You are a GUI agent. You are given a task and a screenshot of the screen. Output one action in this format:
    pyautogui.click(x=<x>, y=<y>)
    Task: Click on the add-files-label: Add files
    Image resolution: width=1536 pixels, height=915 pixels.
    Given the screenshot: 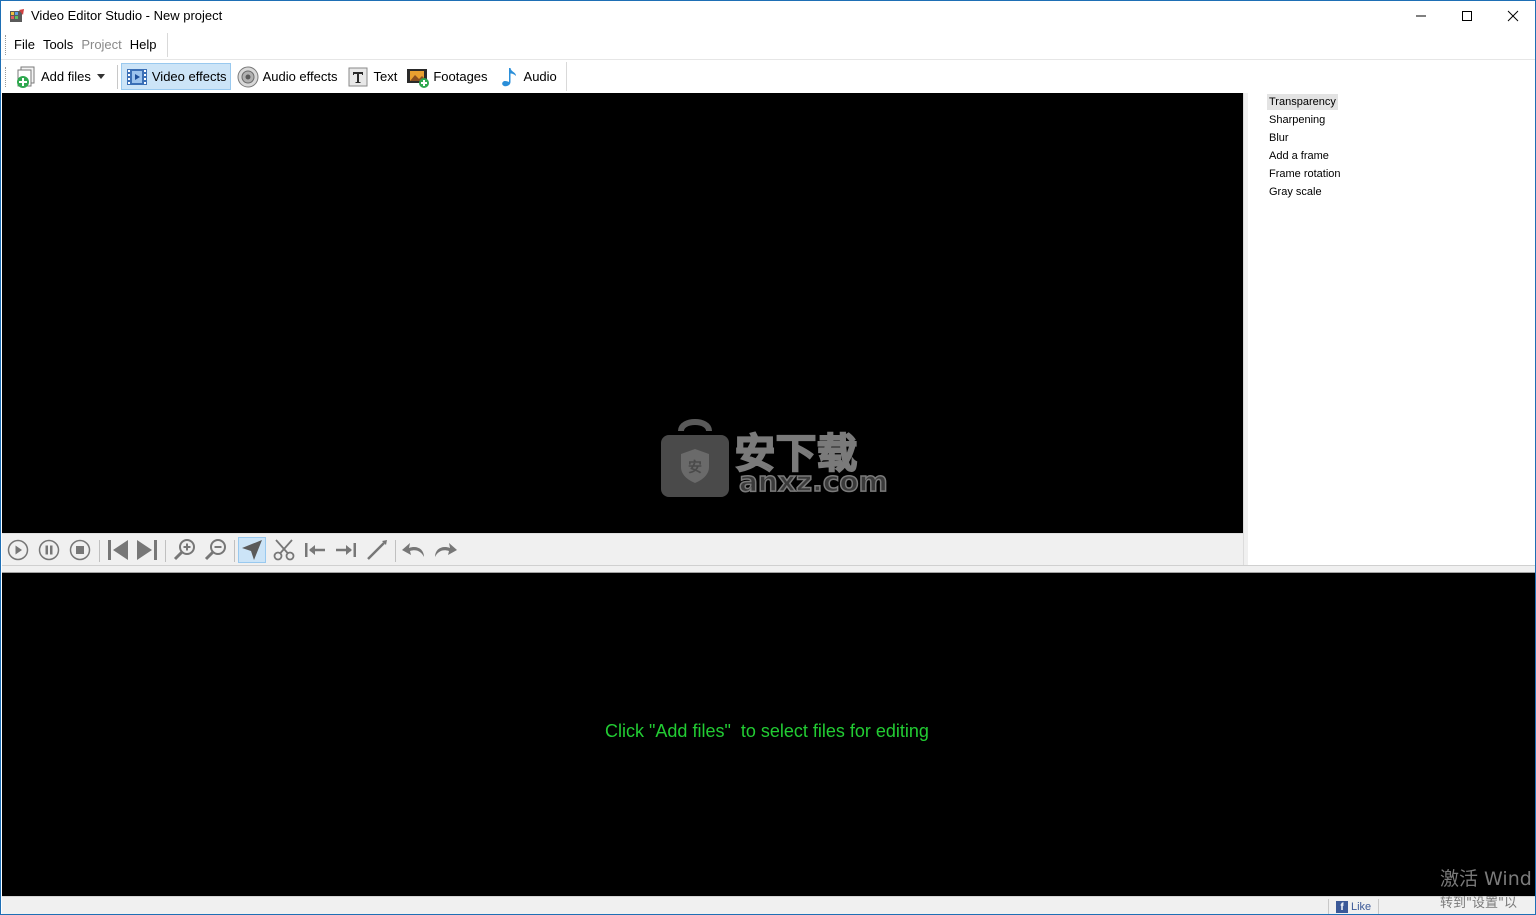 What is the action you would take?
    pyautogui.click(x=66, y=76)
    